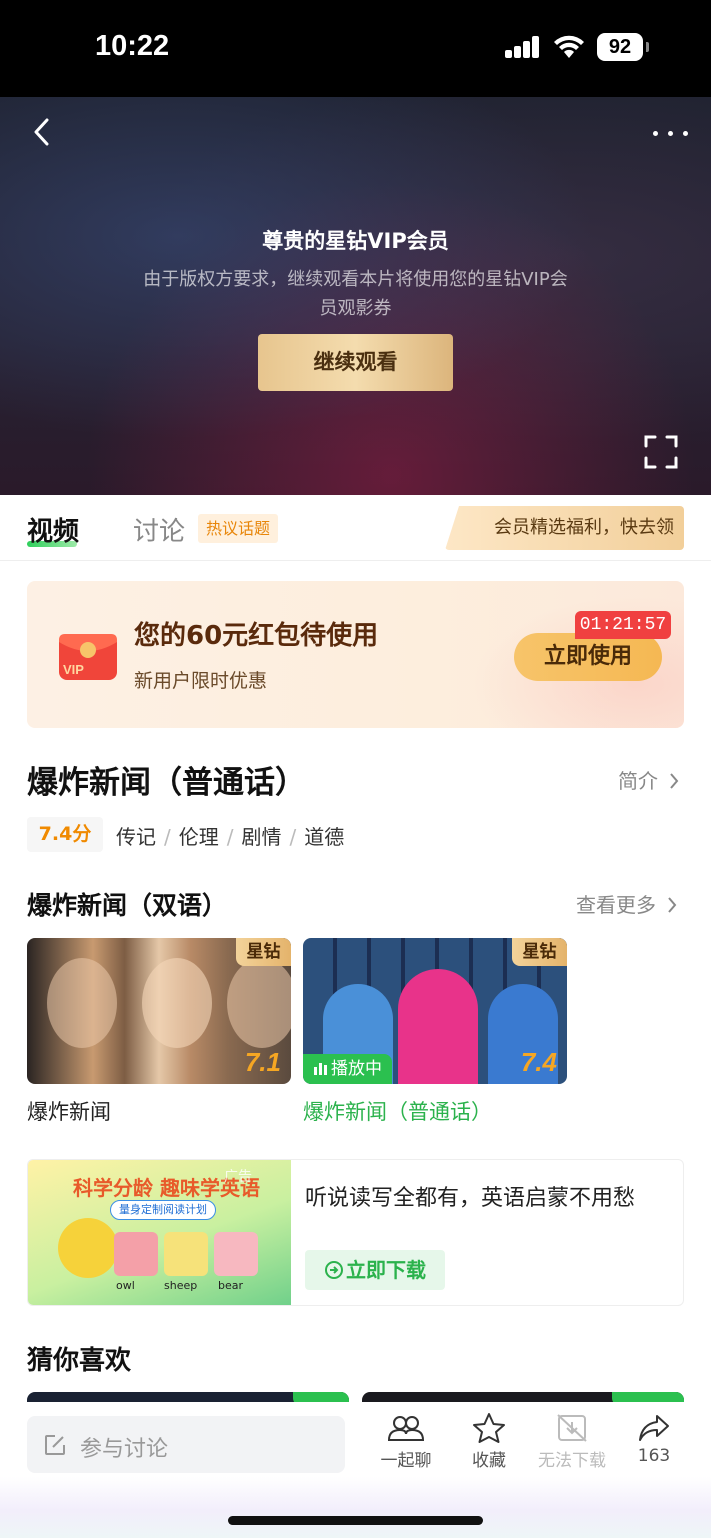  I want to click on favorite-button: 收藏, so click(489, 1447).